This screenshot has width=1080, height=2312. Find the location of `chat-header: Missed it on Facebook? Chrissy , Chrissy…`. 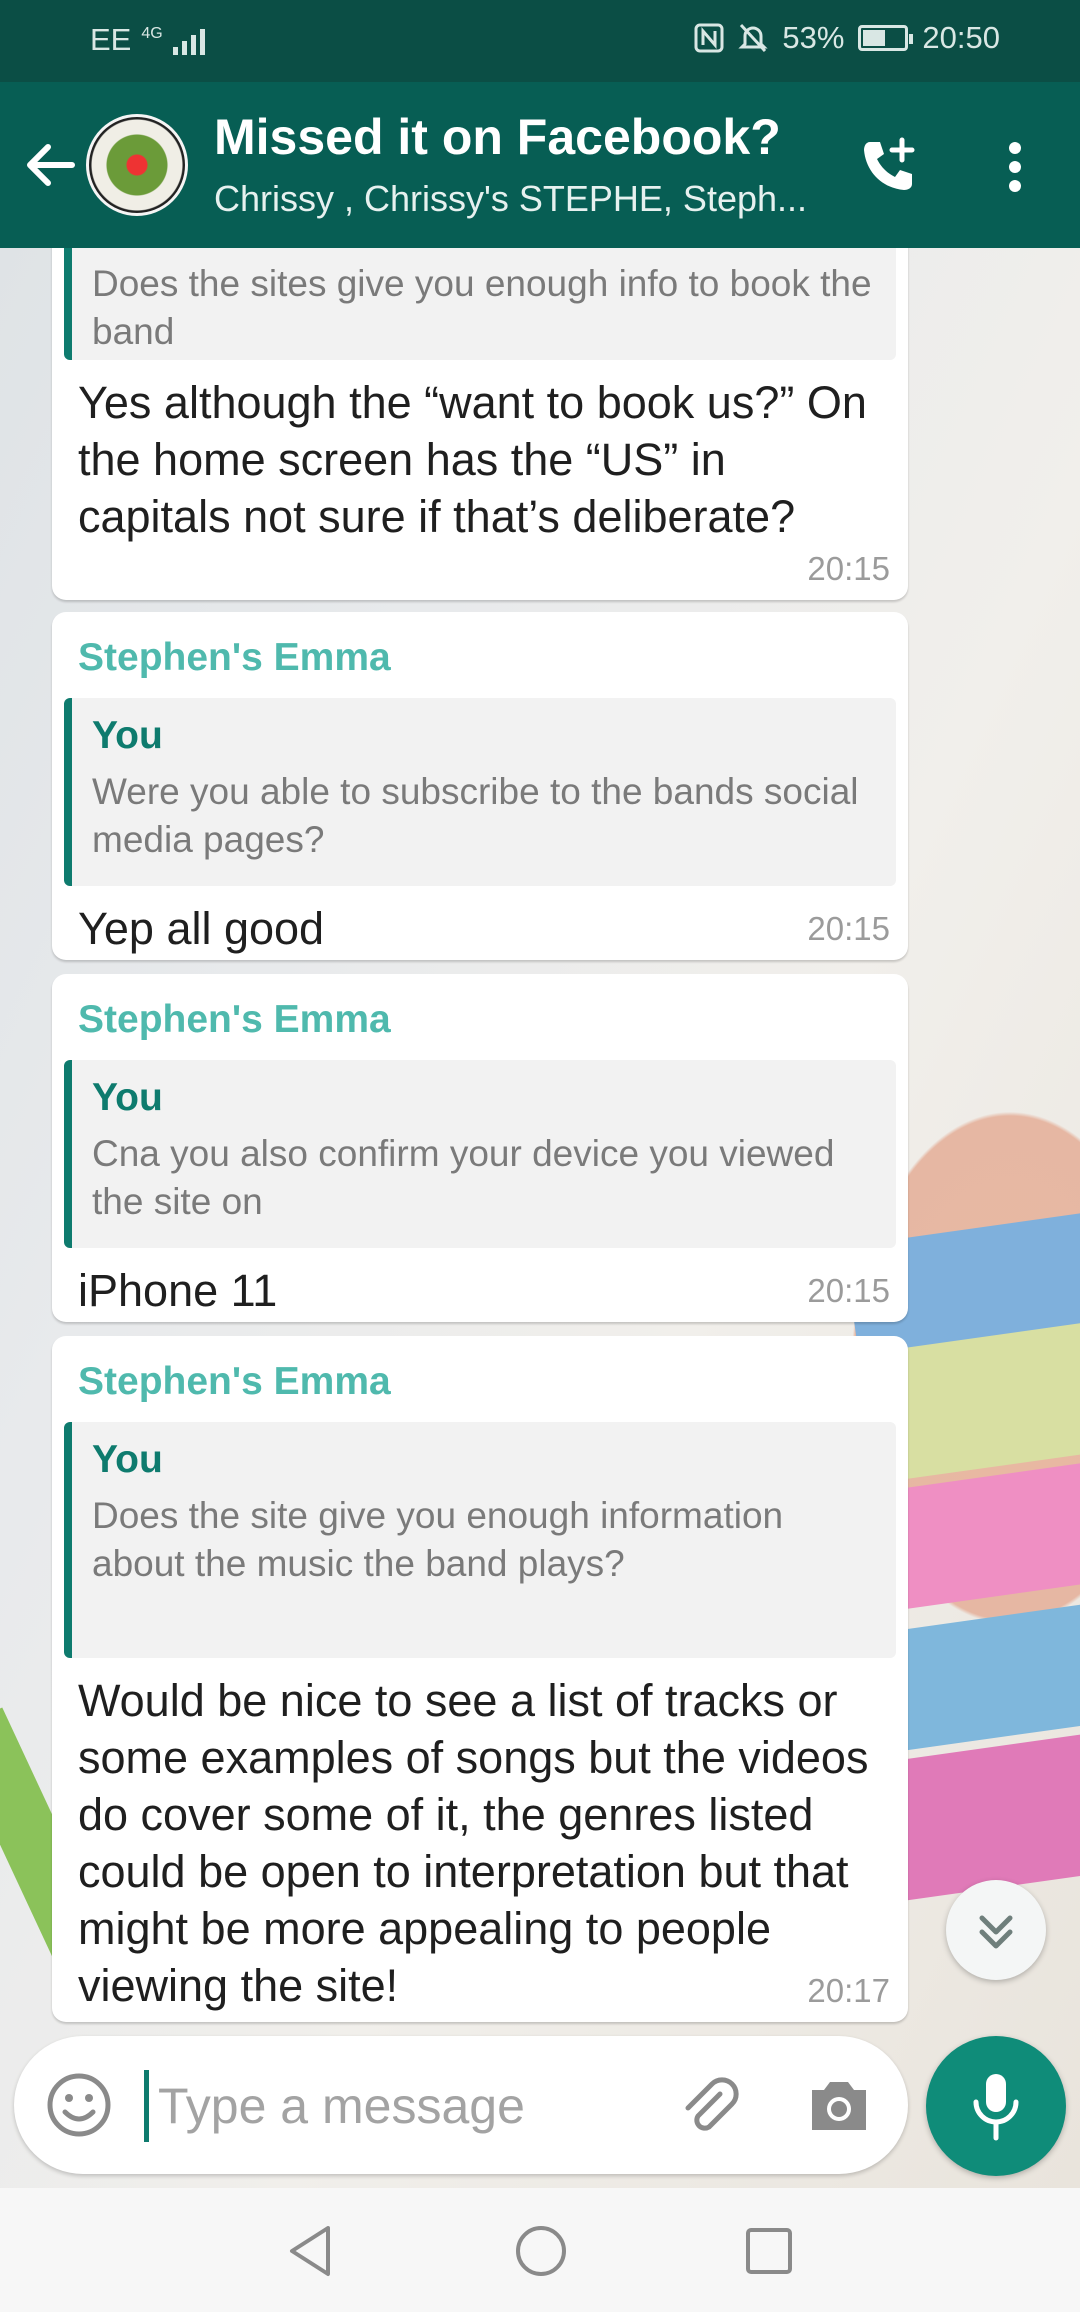

chat-header: Missed it on Facebook? Chrissy , Chrissy… is located at coordinates (540, 165).